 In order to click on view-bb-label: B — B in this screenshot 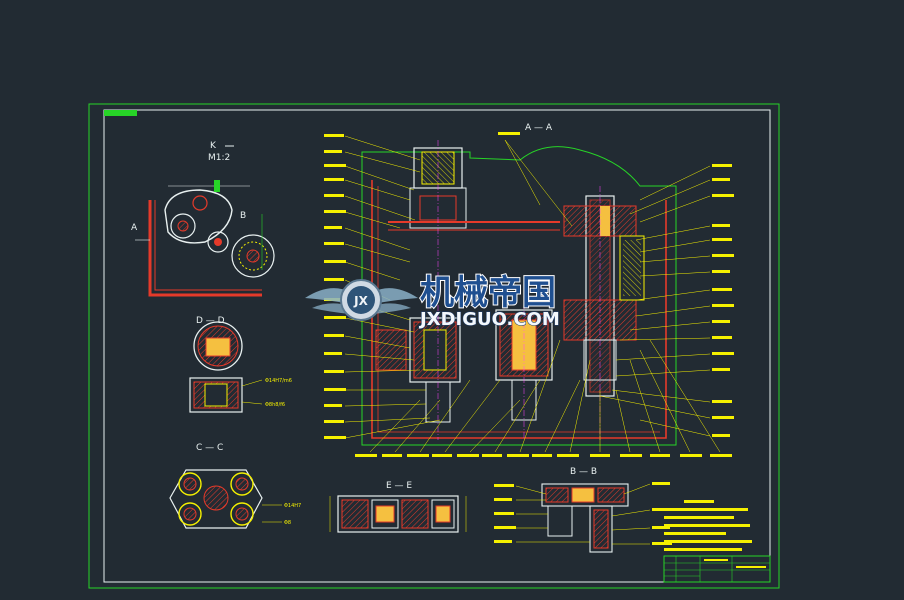, I will do `click(583, 472)`.